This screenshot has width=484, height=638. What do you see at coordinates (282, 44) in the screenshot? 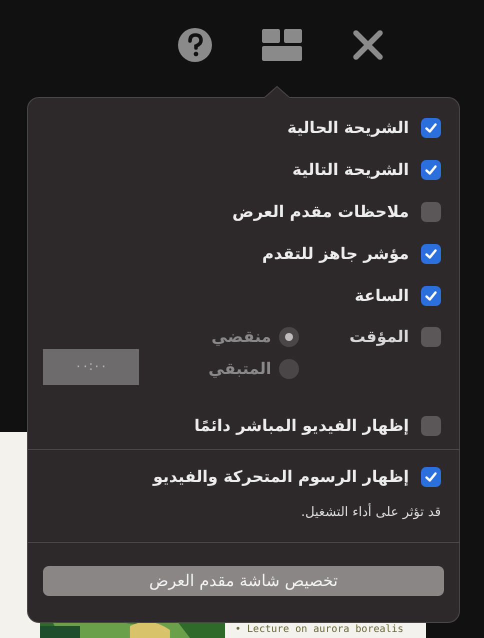
I see `layout-icon` at bounding box center [282, 44].